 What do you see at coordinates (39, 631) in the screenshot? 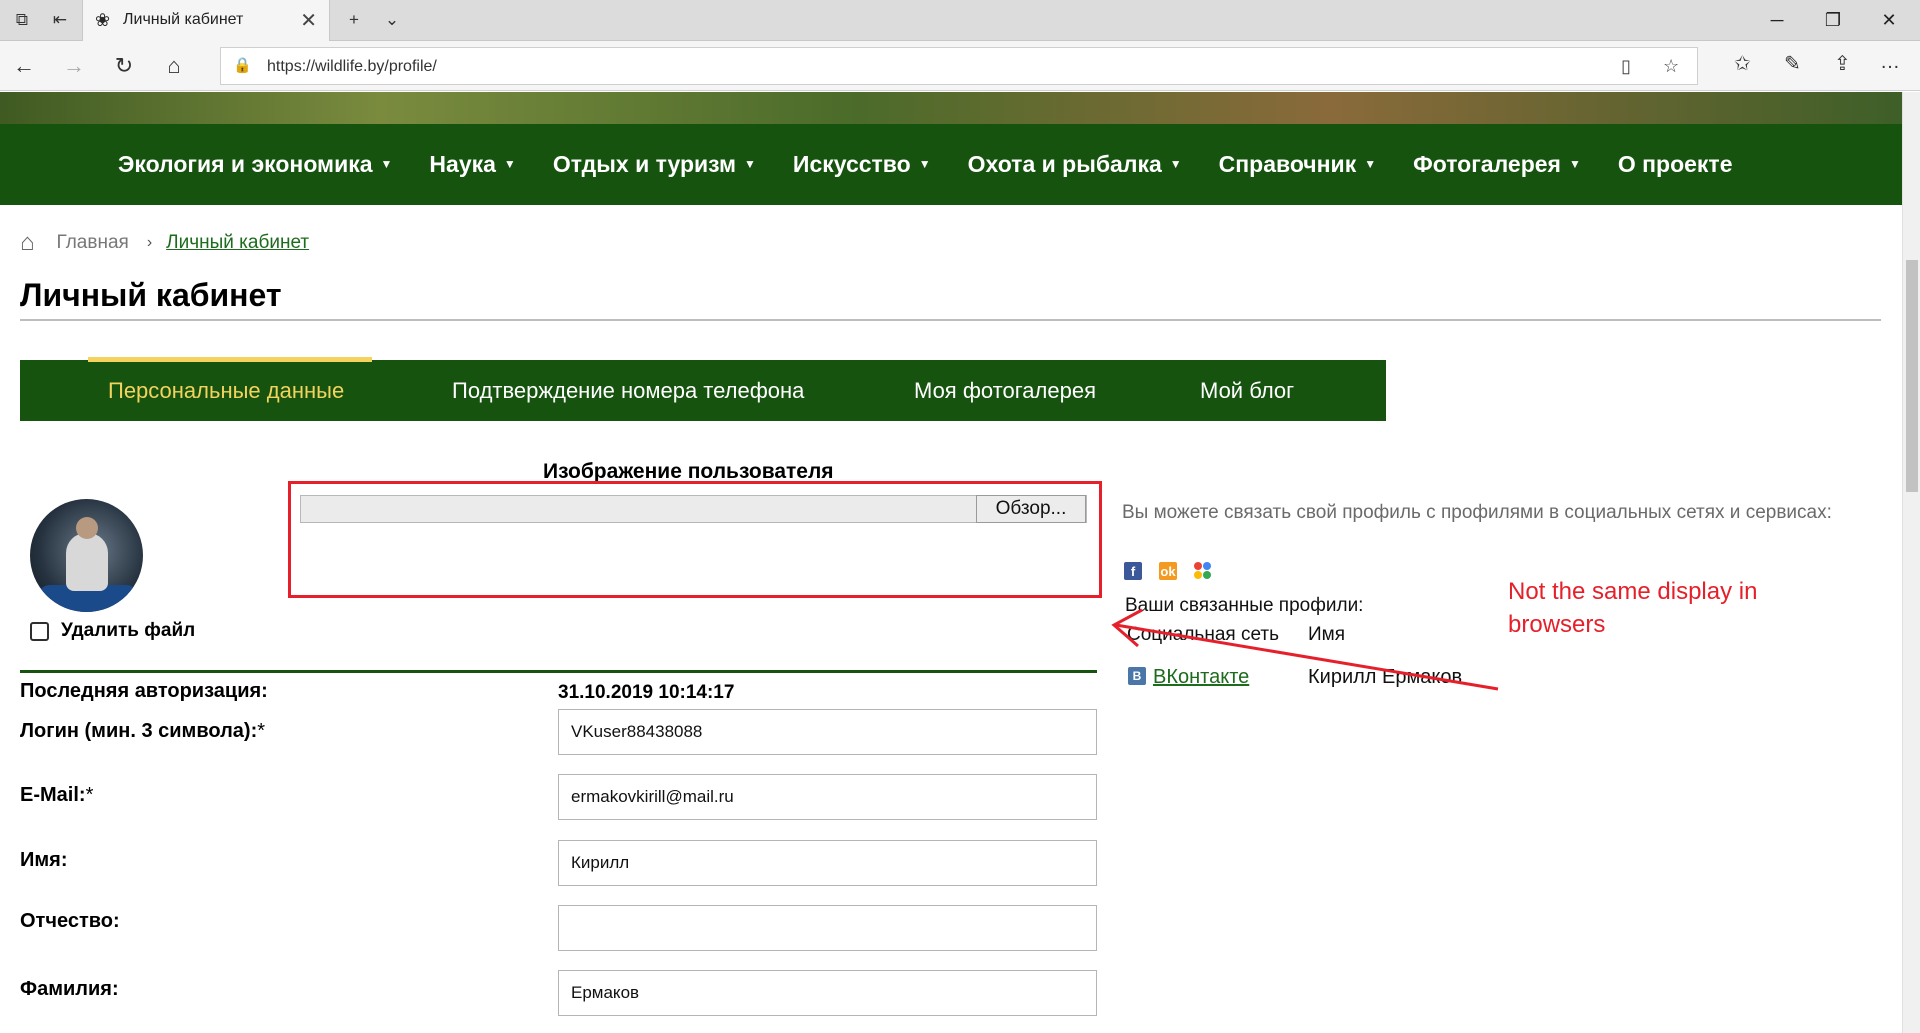
I see `delete-file-checkbox` at bounding box center [39, 631].